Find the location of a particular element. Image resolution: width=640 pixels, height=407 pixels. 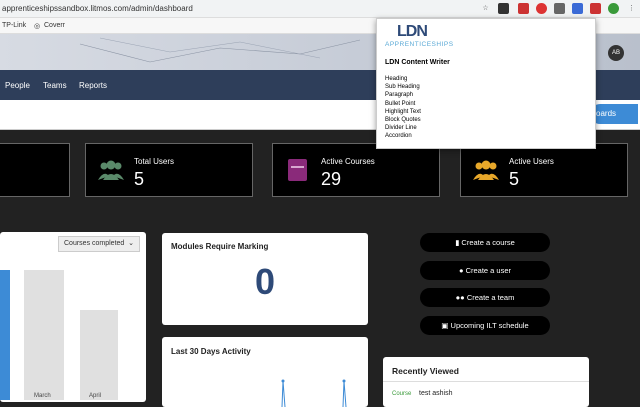

chart-metric-select: Courses completed ⌄ is located at coordinates (99, 244).